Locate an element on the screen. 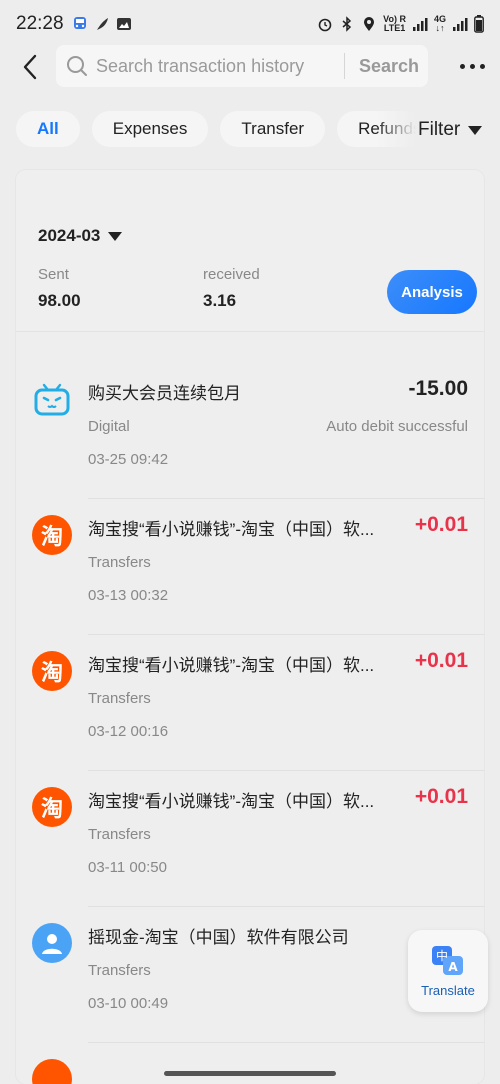 Image resolution: width=500 pixels, height=1084 pixels. bluetooth-icon is located at coordinates (347, 24).